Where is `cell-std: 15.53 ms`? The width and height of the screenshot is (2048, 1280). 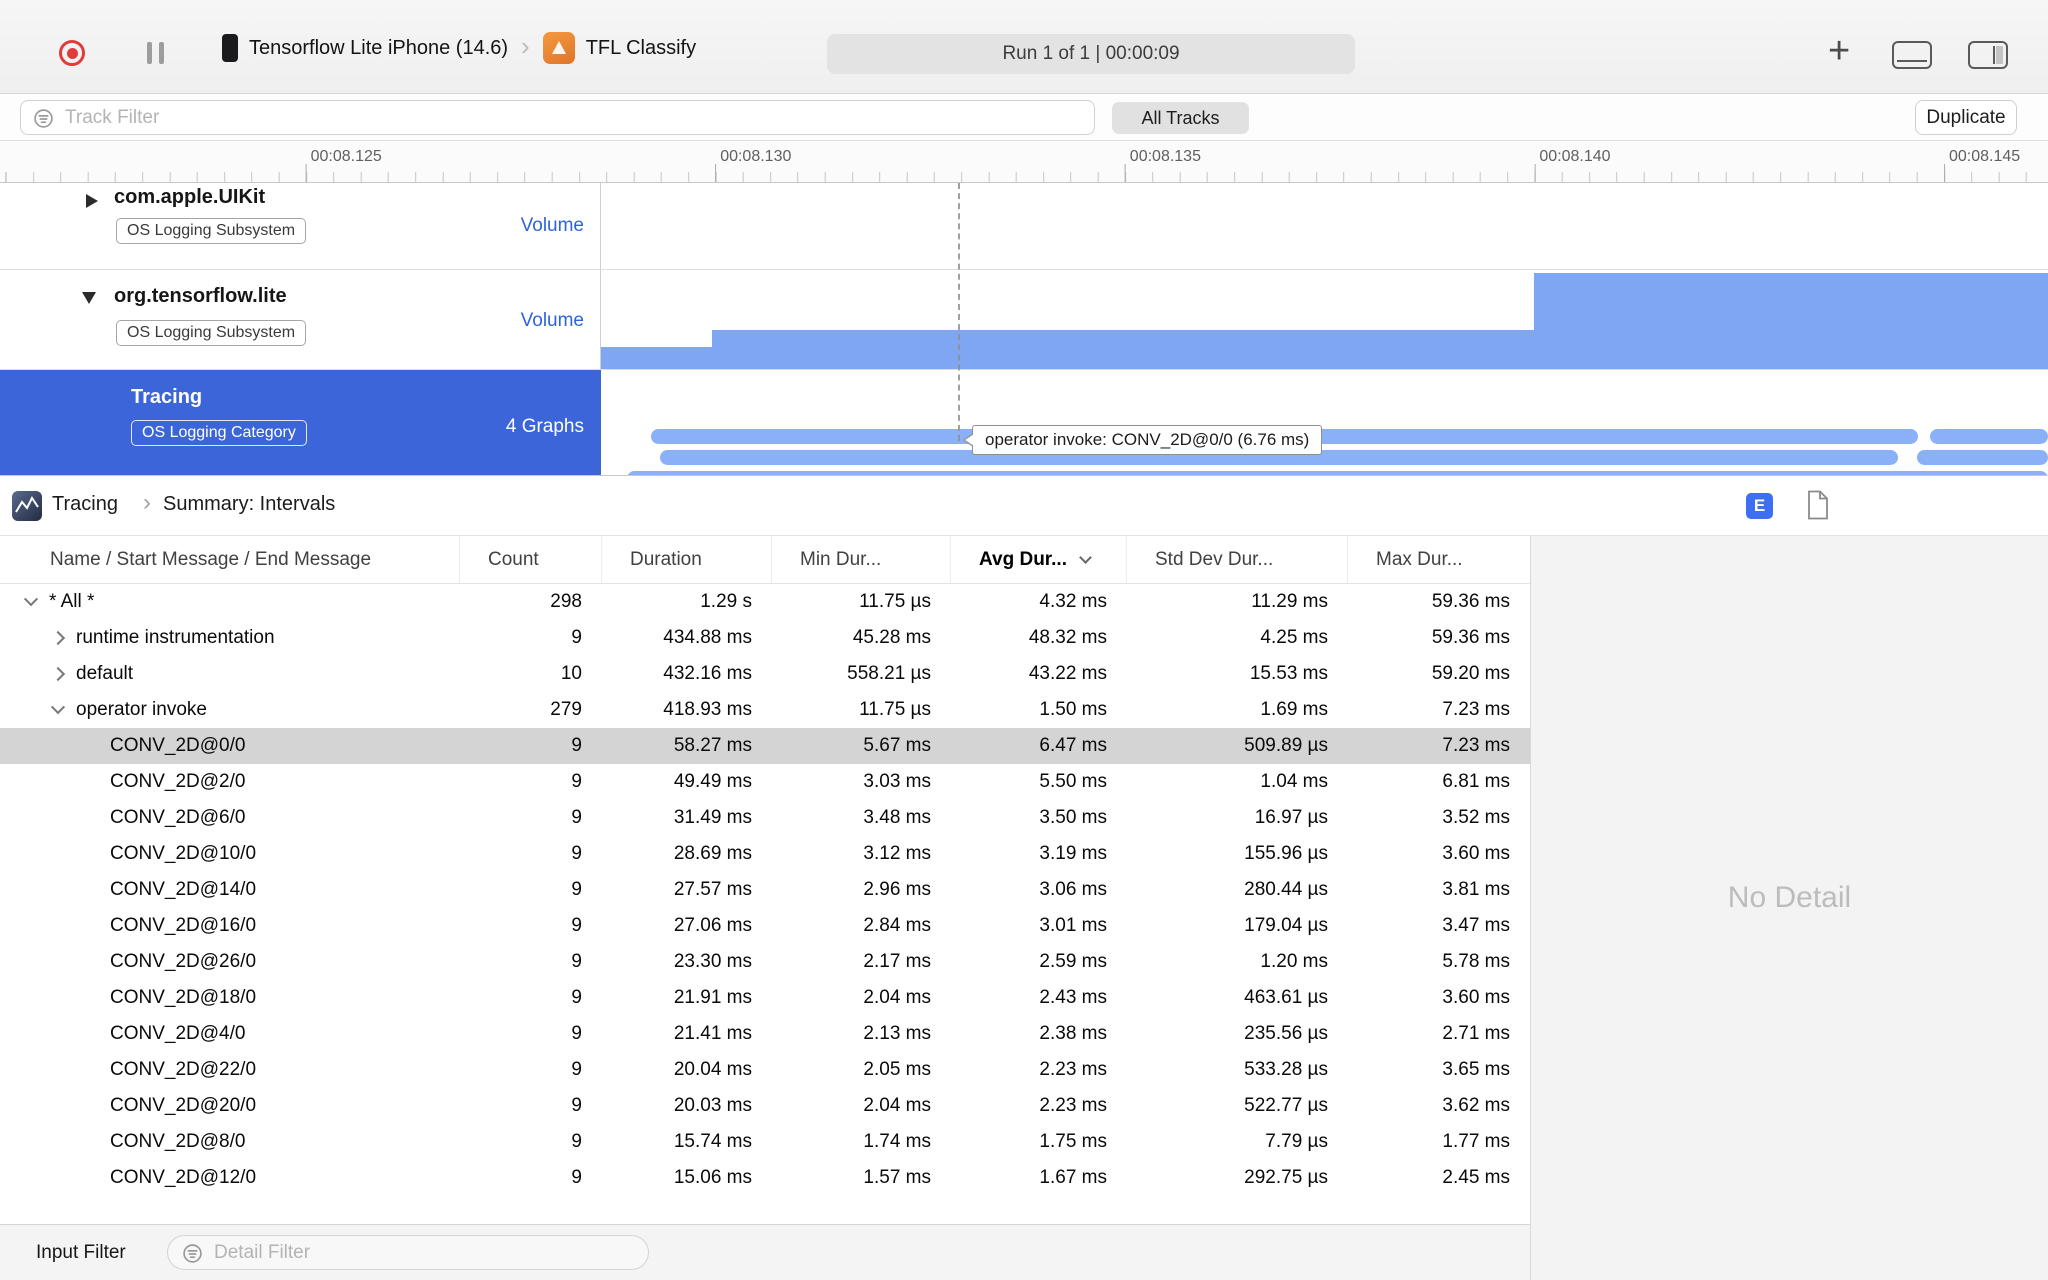 cell-std: 15.53 ms is located at coordinates (1288, 673).